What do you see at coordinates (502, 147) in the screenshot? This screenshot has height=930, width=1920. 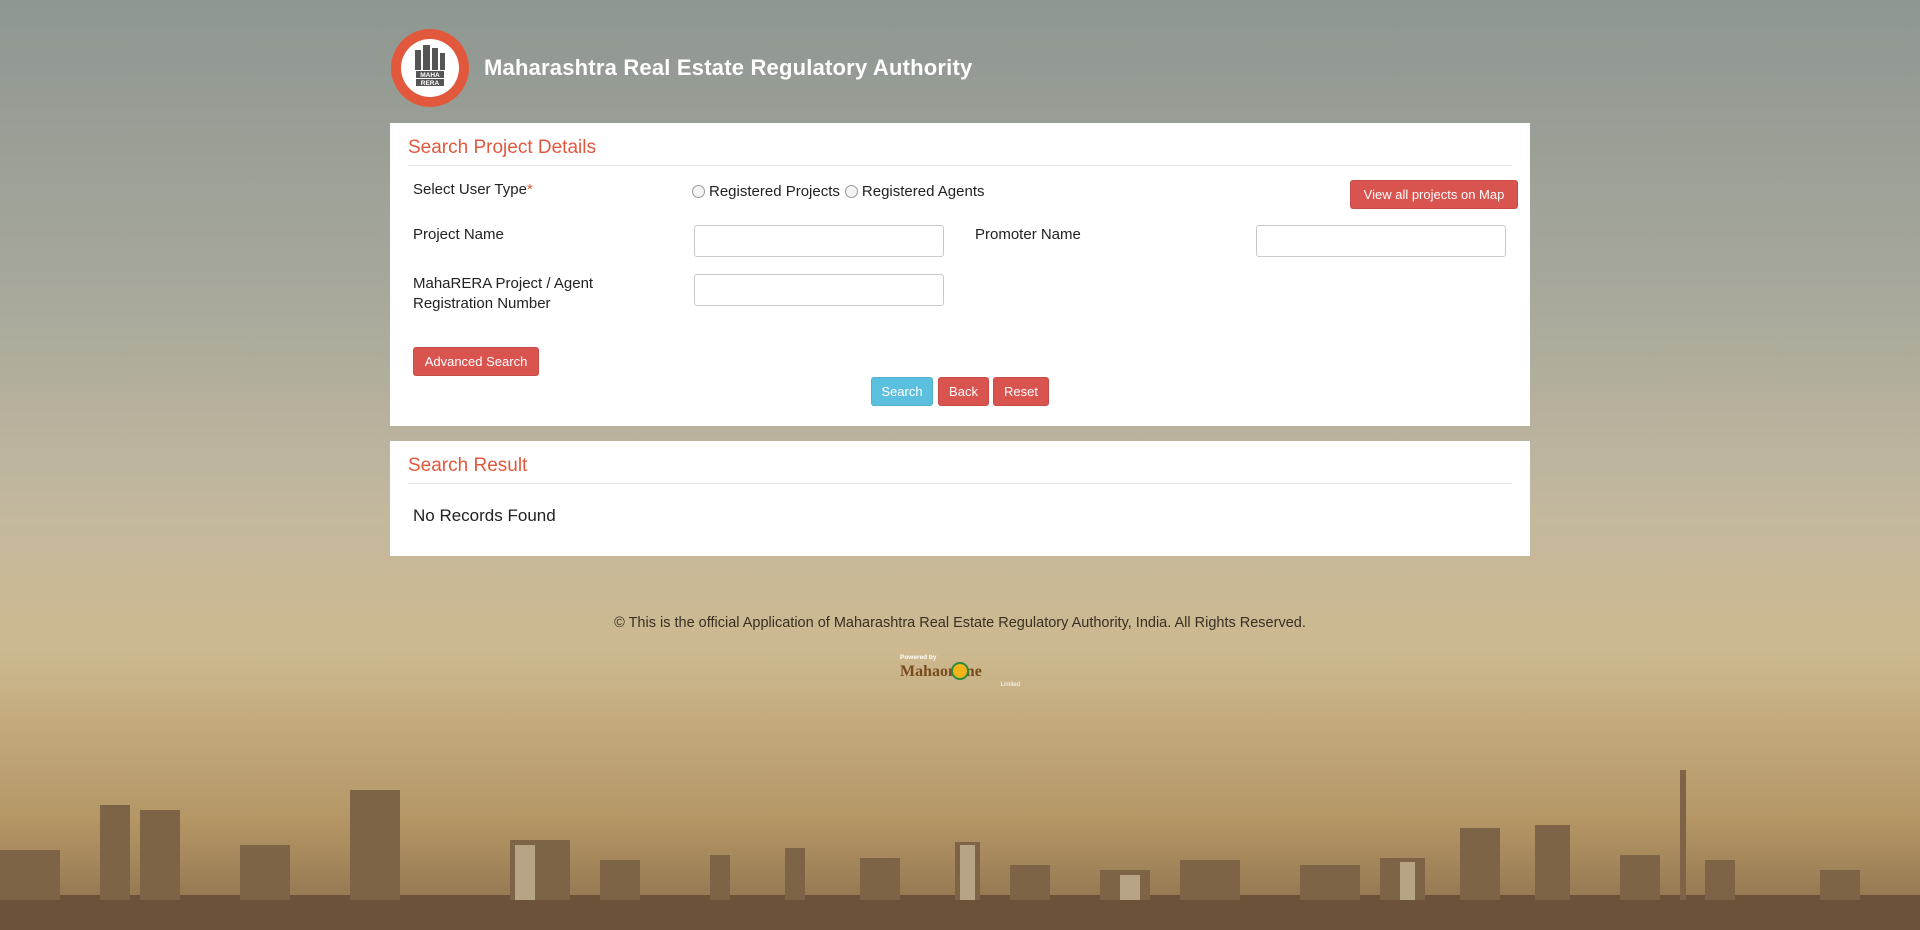 I see `search-panel-heading: Search Project Details` at bounding box center [502, 147].